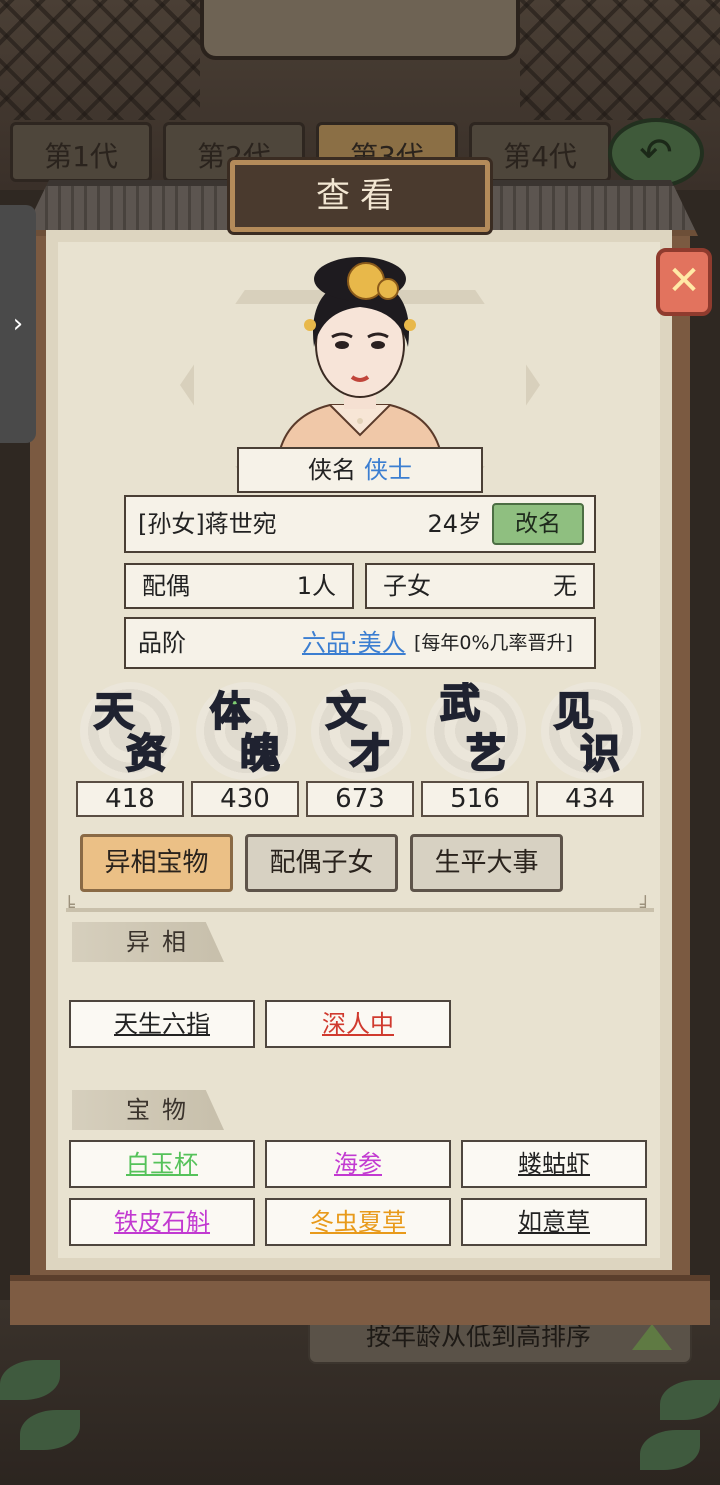 The height and width of the screenshot is (1485, 720). Describe the element at coordinates (574, 711) in the screenshot. I see `attribute-insight-char-1: 见` at that location.